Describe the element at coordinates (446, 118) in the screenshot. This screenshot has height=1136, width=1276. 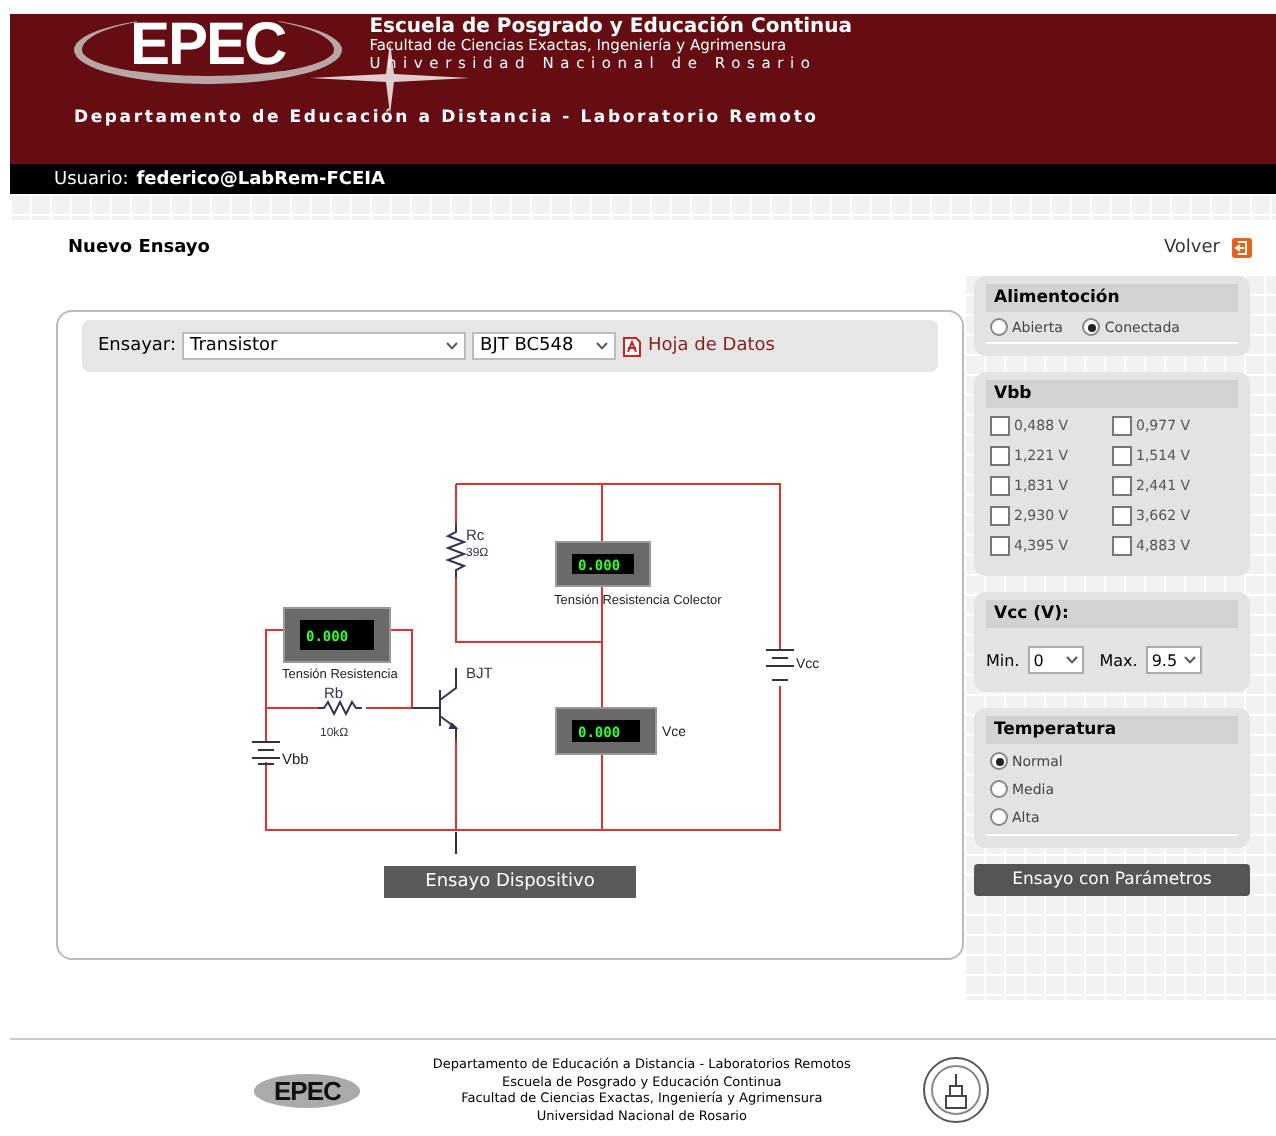
I see `department-title: Departamento de Educación a Distancia - Laboratorio Remoto` at that location.